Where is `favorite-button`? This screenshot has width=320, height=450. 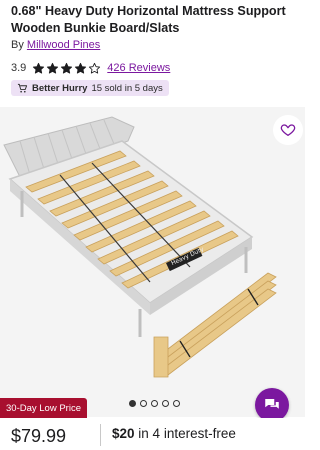 favorite-button is located at coordinates (288, 130).